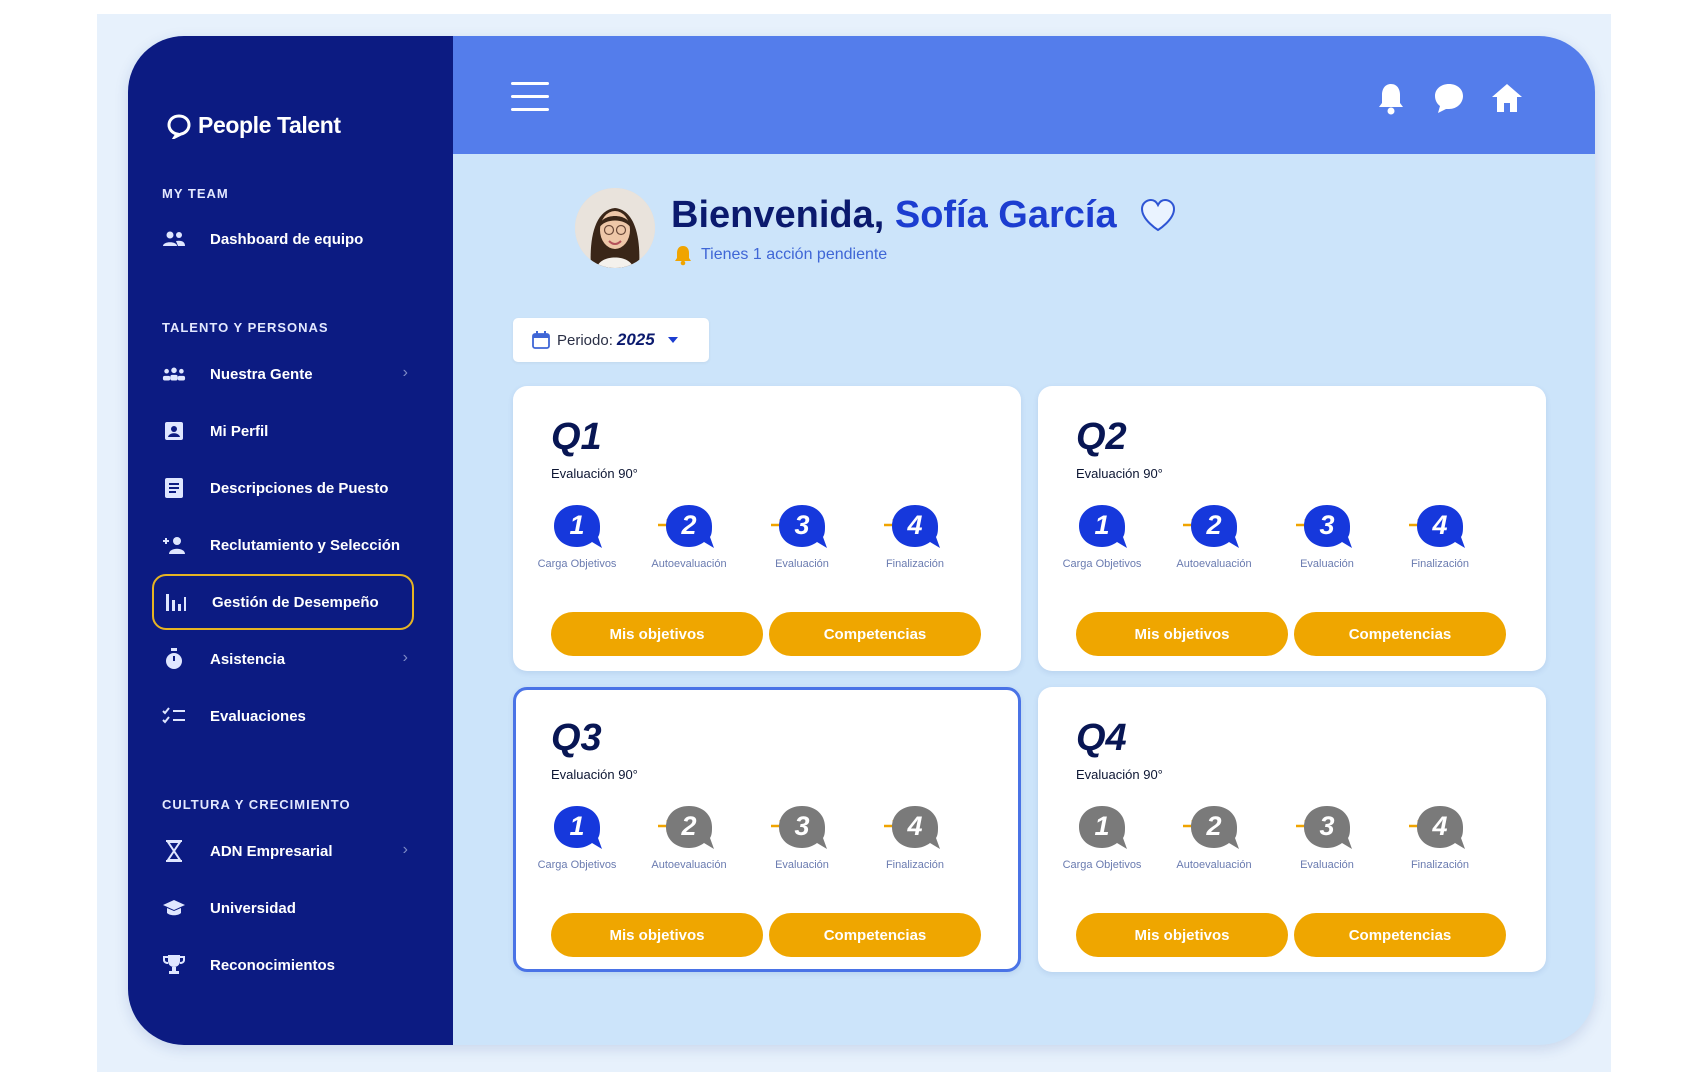 Image resolution: width=1700 pixels, height=1080 pixels. What do you see at coordinates (576, 738) in the screenshot?
I see `card-title: Q3` at bounding box center [576, 738].